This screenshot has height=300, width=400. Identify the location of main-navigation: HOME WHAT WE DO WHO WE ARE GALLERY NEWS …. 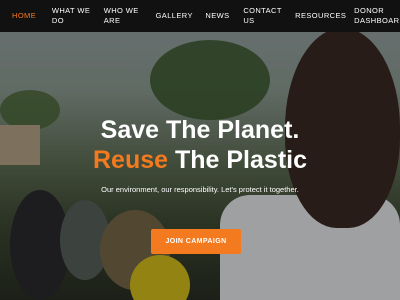
(200, 16).